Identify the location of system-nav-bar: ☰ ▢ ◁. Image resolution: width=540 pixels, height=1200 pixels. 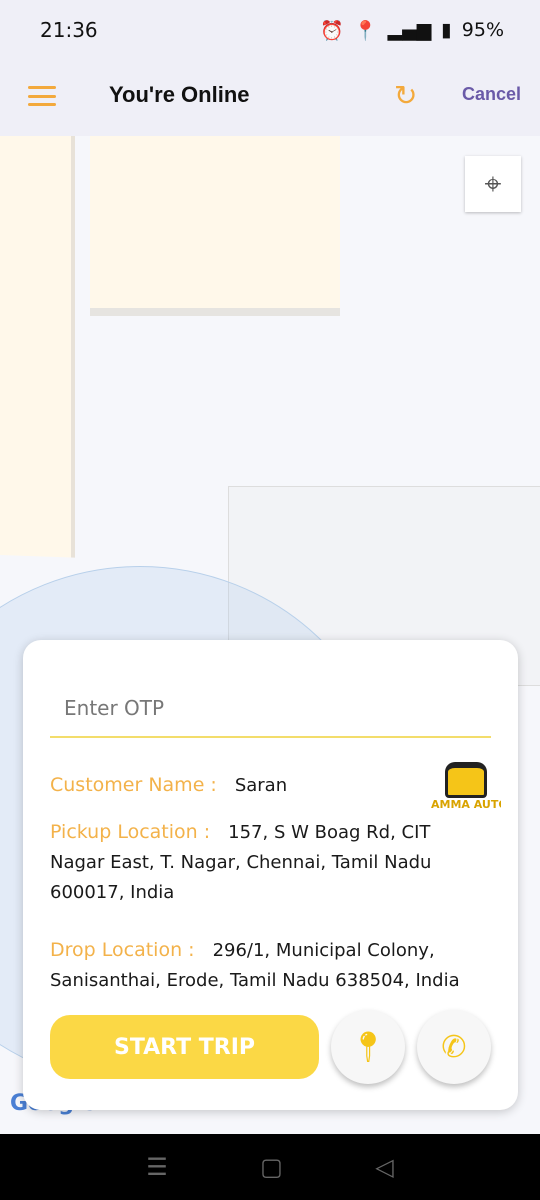
(270, 1167).